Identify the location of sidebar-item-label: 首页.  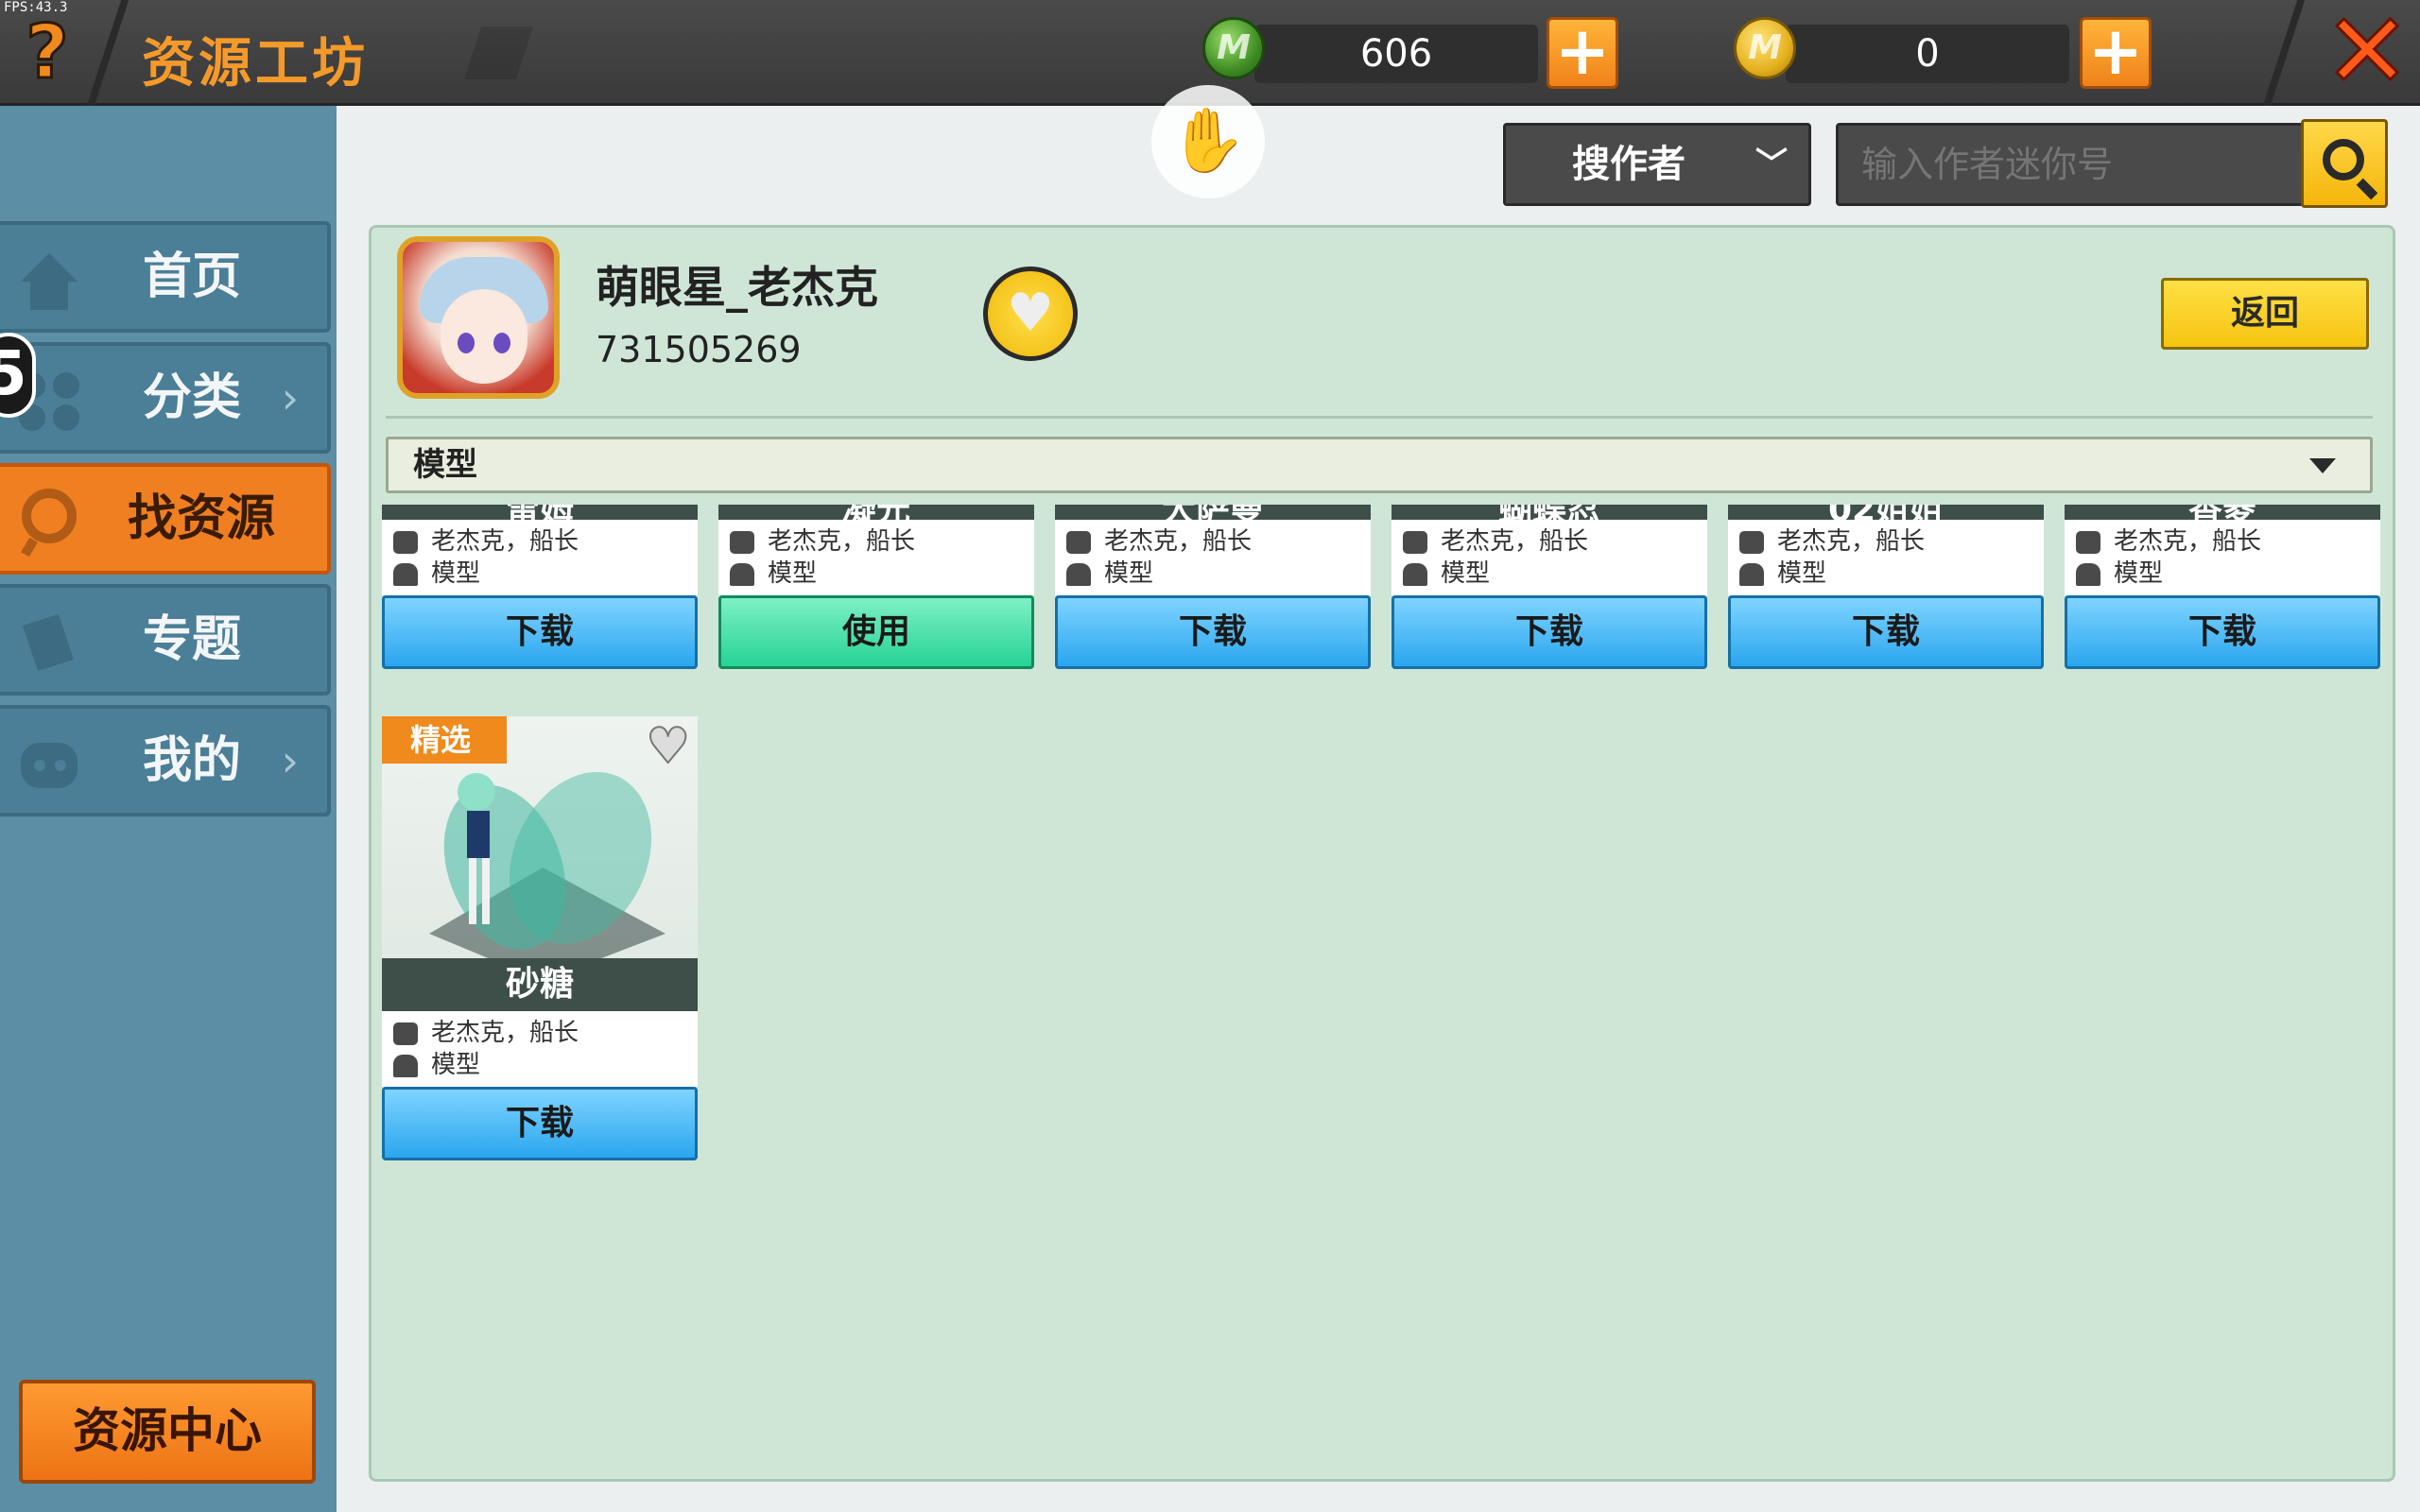
(191, 277).